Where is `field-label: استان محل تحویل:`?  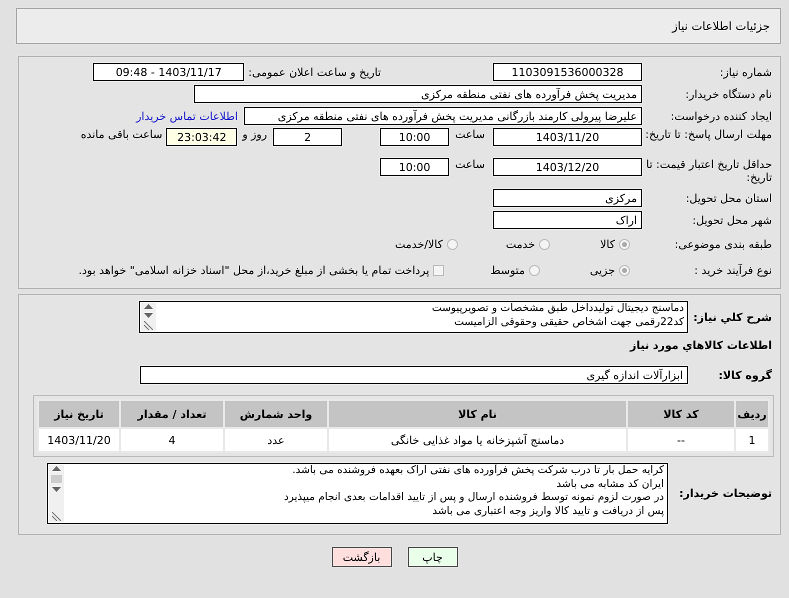
field-label: استان محل تحویل: is located at coordinates (728, 198).